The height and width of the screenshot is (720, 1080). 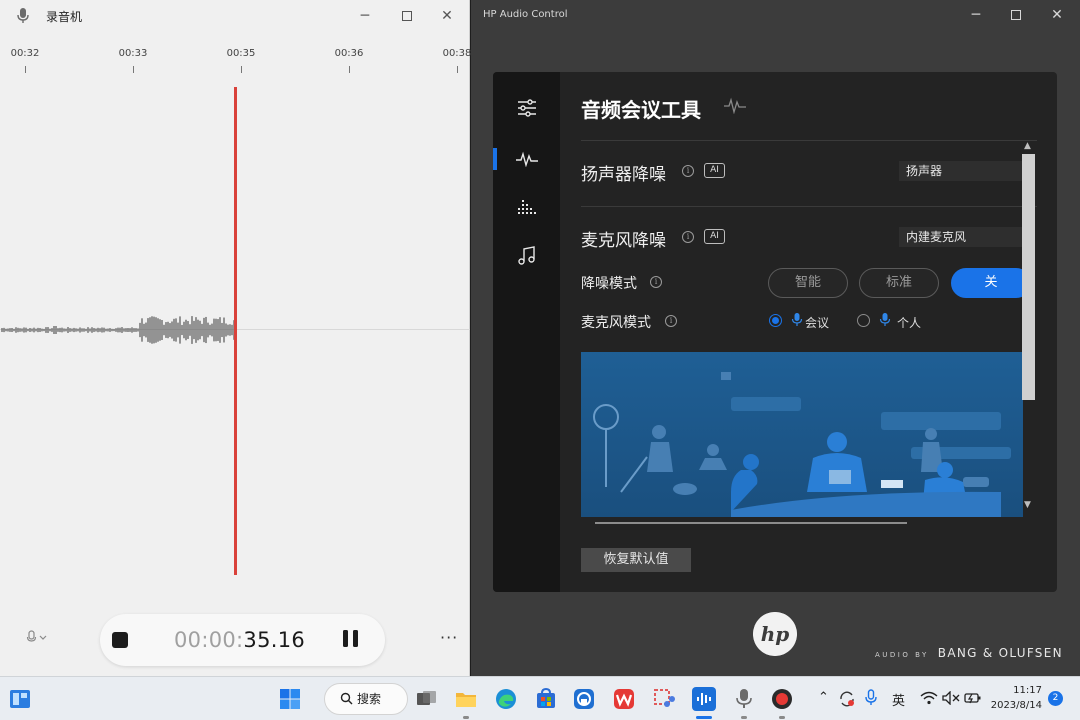 I want to click on window-title: HP Audio Control, so click(x=525, y=14).